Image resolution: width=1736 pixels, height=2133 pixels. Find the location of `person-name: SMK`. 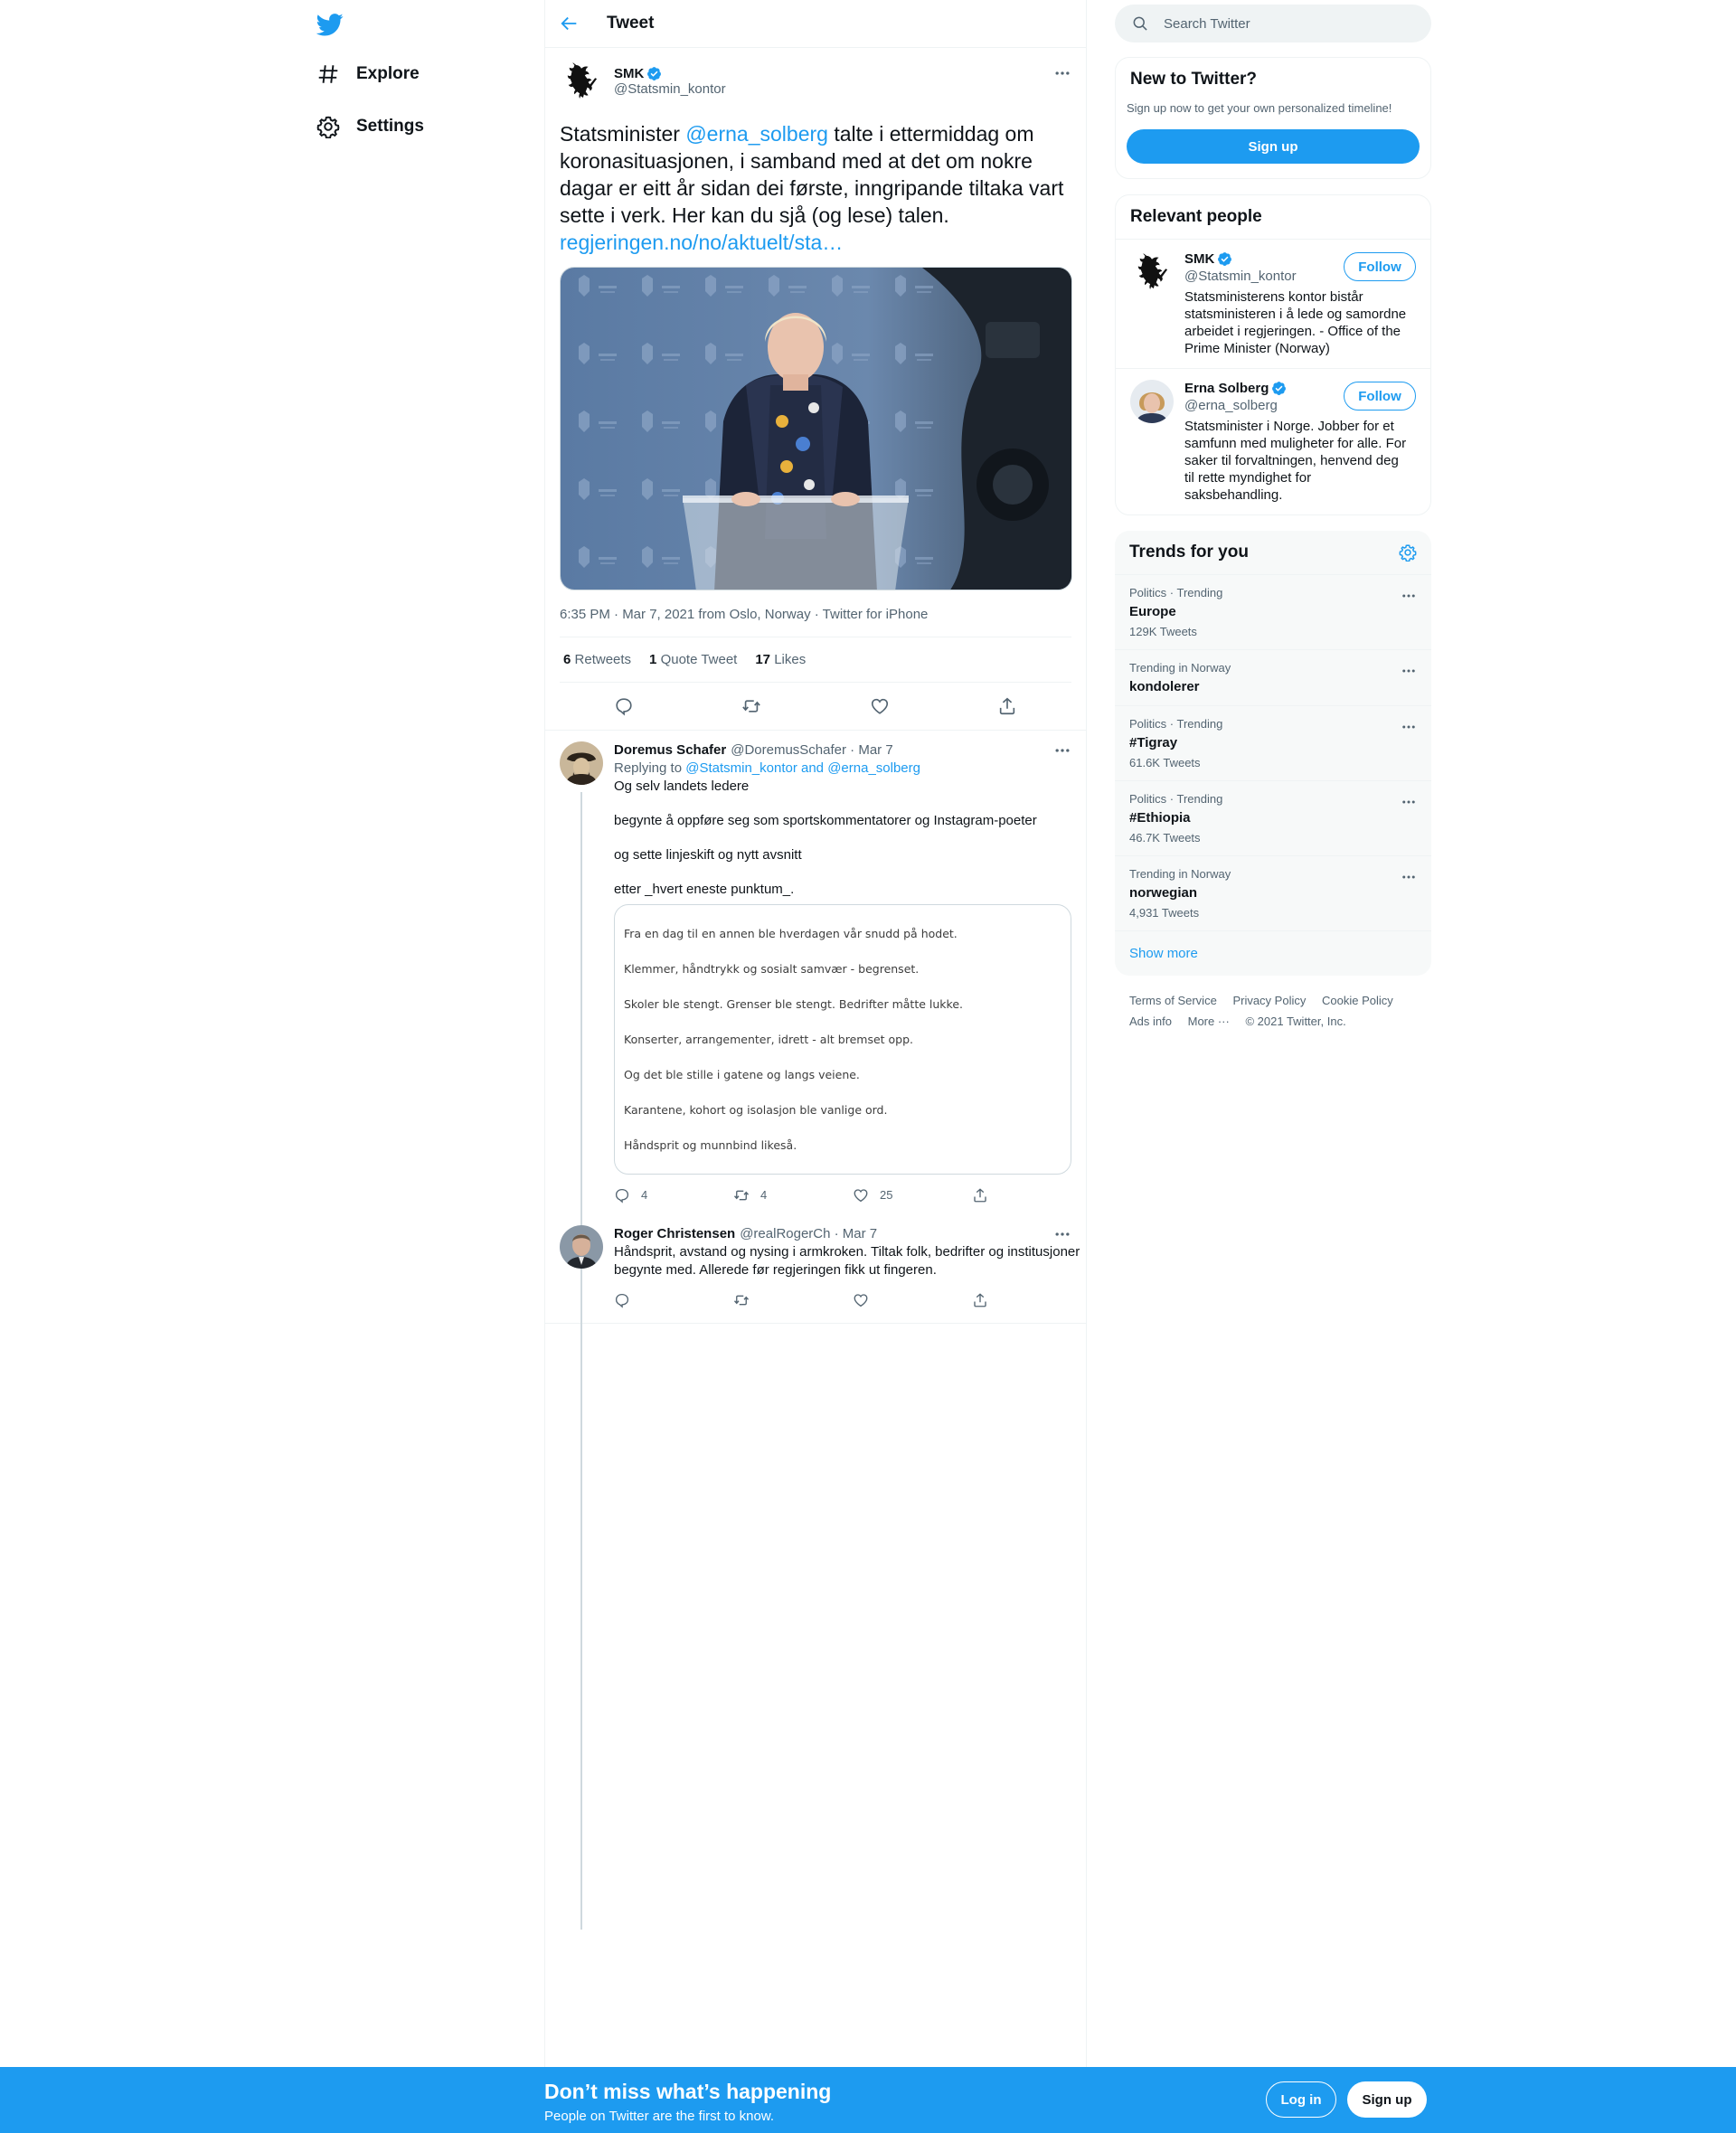

person-name: SMK is located at coordinates (1199, 259).